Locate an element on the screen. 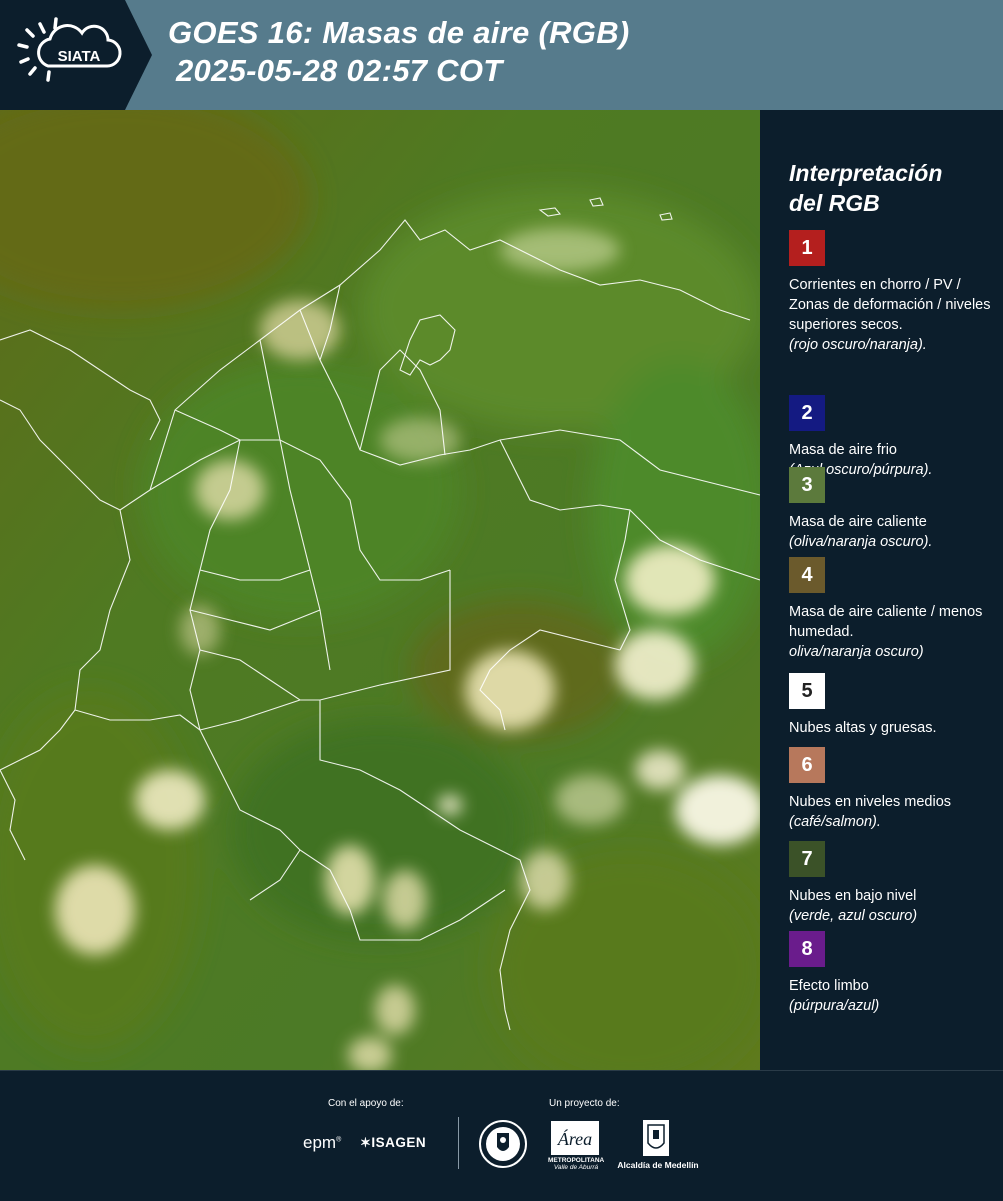 The image size is (1003, 1201). epm-text: epm is located at coordinates (320, 1142).